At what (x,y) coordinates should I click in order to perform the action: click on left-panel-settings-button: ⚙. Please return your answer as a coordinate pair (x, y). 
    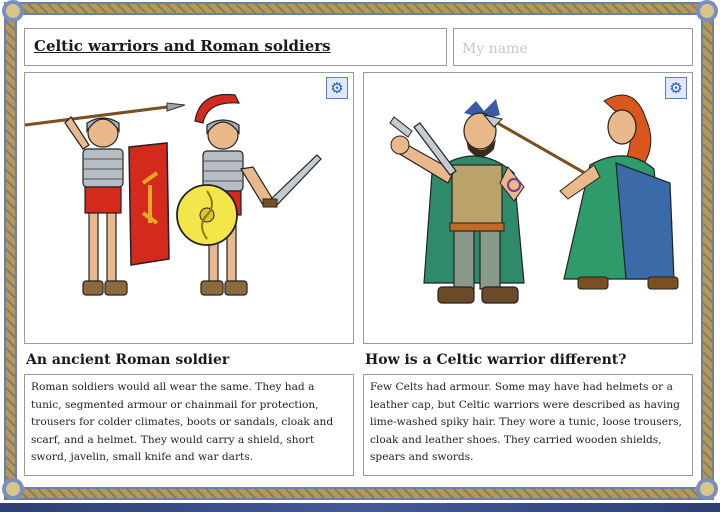
    Looking at the image, I should click on (337, 88).